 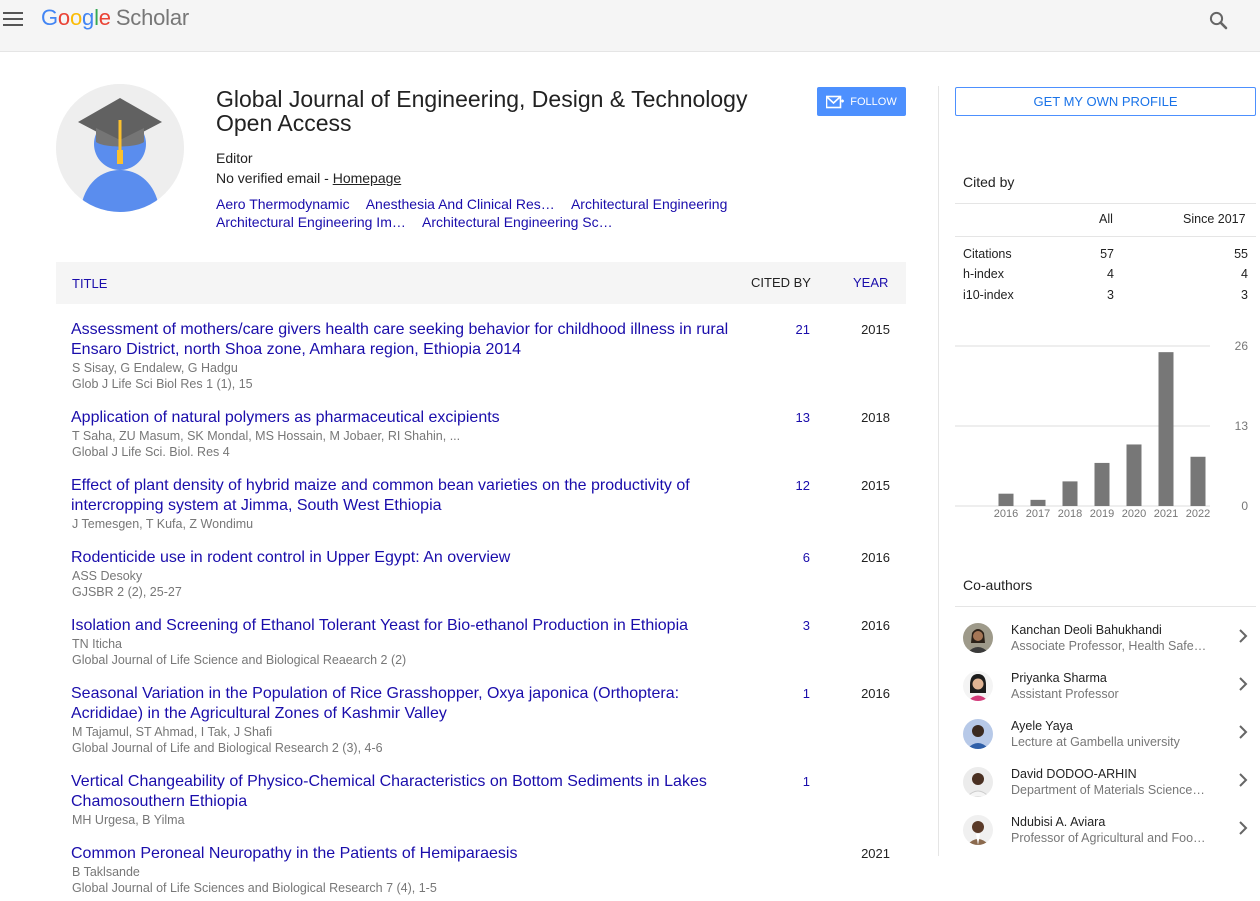 What do you see at coordinates (1065, 694) in the screenshot?
I see `coauthor-affiliation: Assistant Professor` at bounding box center [1065, 694].